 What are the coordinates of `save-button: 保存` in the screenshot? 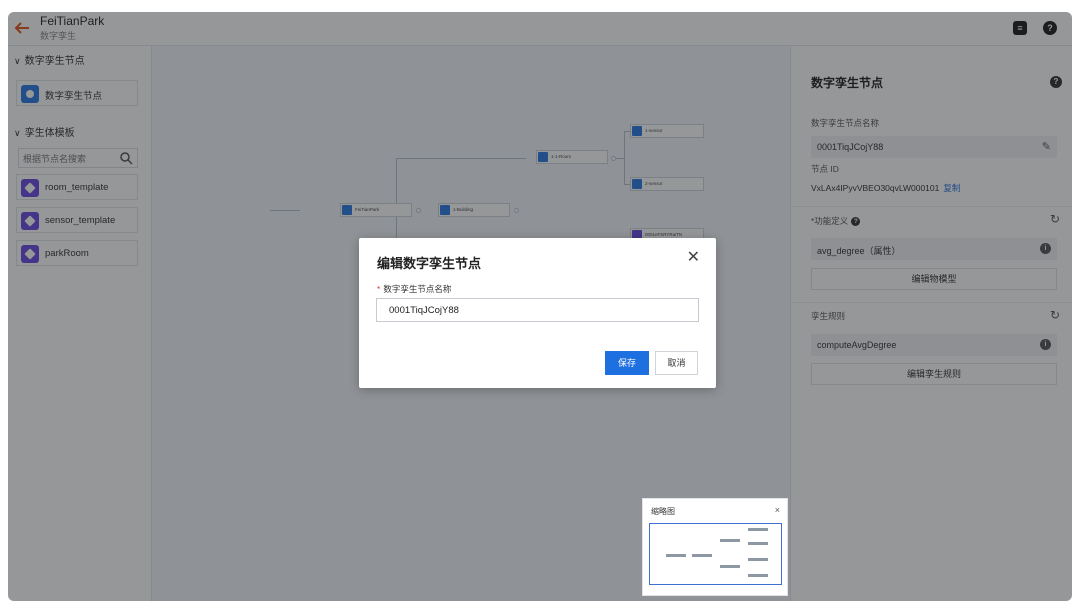 It's located at (627, 363).